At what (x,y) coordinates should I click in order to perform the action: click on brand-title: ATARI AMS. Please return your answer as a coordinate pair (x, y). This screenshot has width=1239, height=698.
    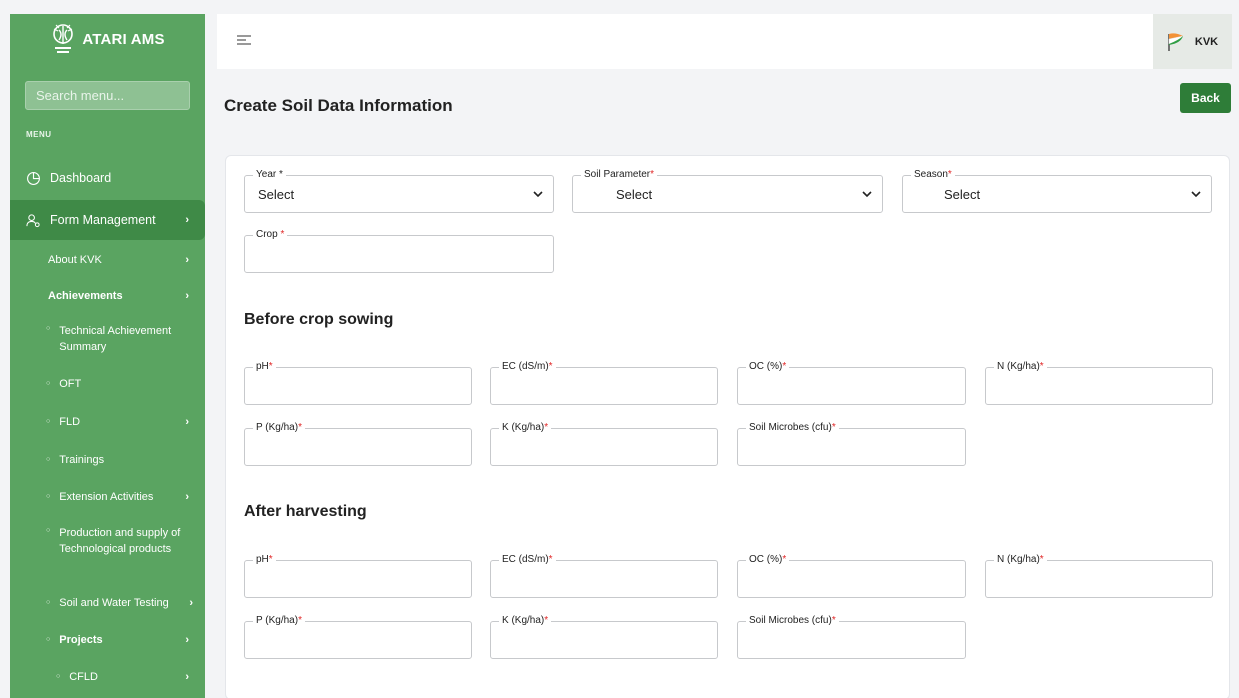
    Looking at the image, I should click on (123, 39).